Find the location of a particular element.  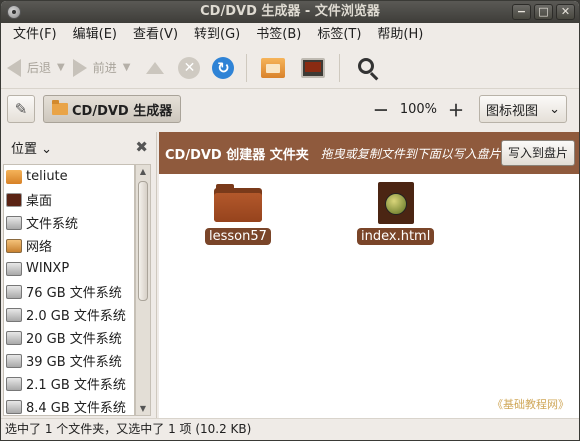

zoom-controls: － 100% ＋ 图标视图 ⌄ is located at coordinates (466, 109).